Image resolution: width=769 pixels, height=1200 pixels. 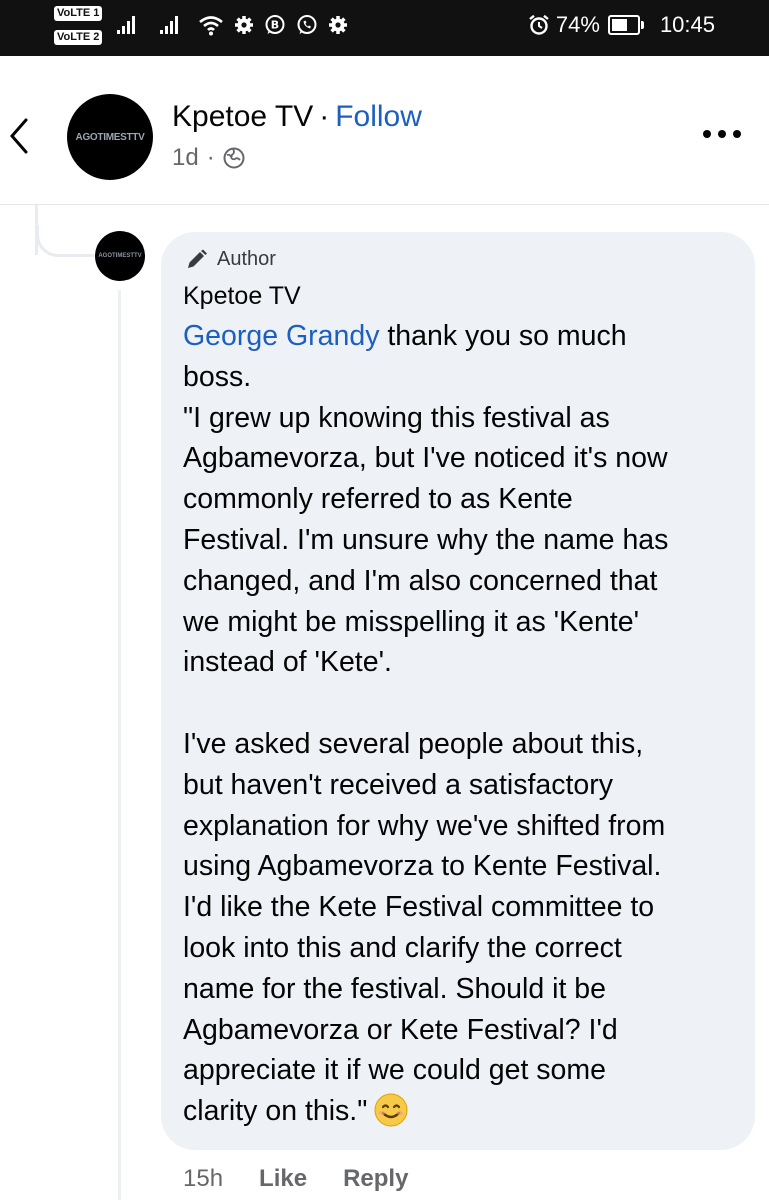 What do you see at coordinates (197, 258) in the screenshot?
I see `pen-icon` at bounding box center [197, 258].